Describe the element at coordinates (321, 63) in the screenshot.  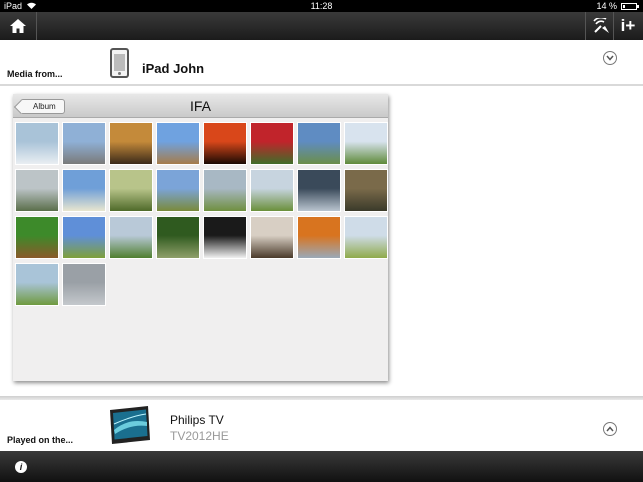
I see `media-source-section: Media from... iPad John` at that location.